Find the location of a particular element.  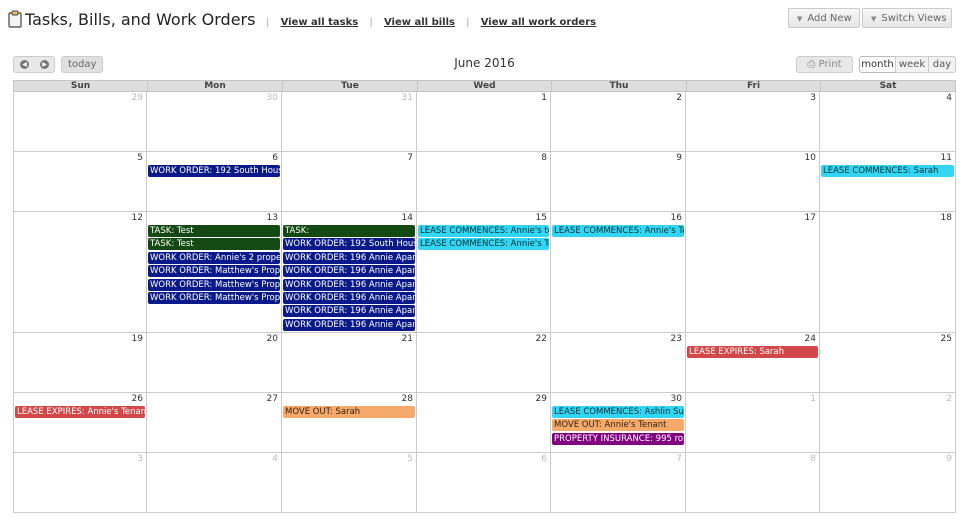

view-all-tasks-link: View all tasks is located at coordinates (320, 22).